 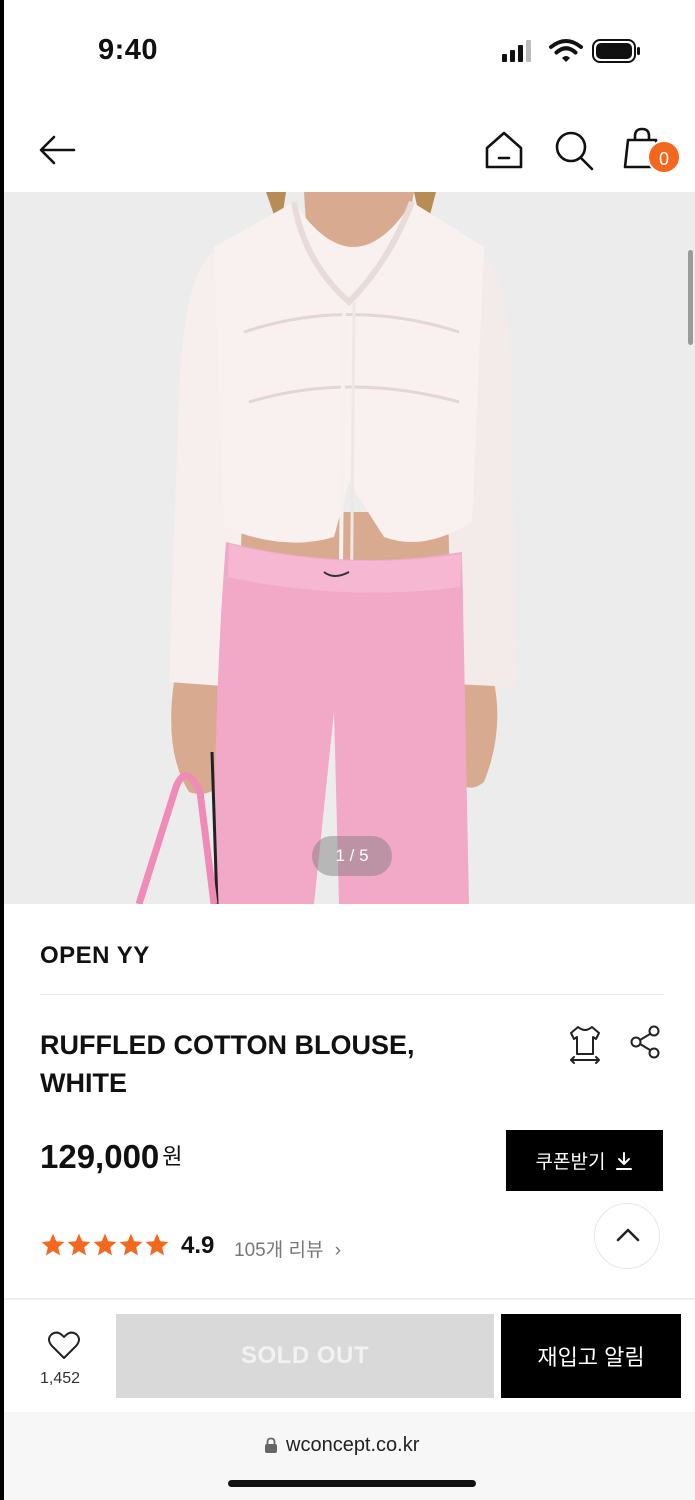 What do you see at coordinates (570, 1162) in the screenshot?
I see `coupon-button-label: 쿠폰받기` at bounding box center [570, 1162].